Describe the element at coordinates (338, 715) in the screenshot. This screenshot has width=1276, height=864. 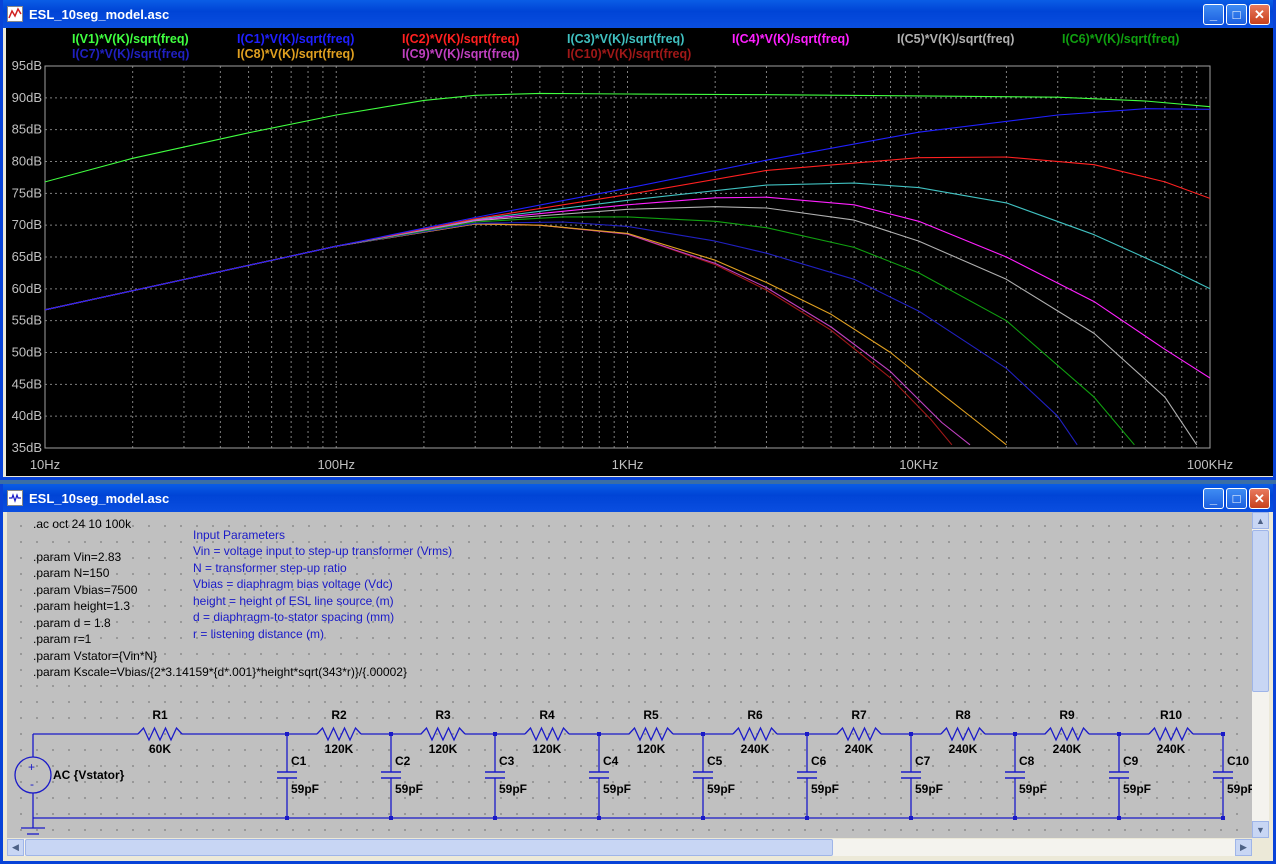
I see `resistor-name: R2` at that location.